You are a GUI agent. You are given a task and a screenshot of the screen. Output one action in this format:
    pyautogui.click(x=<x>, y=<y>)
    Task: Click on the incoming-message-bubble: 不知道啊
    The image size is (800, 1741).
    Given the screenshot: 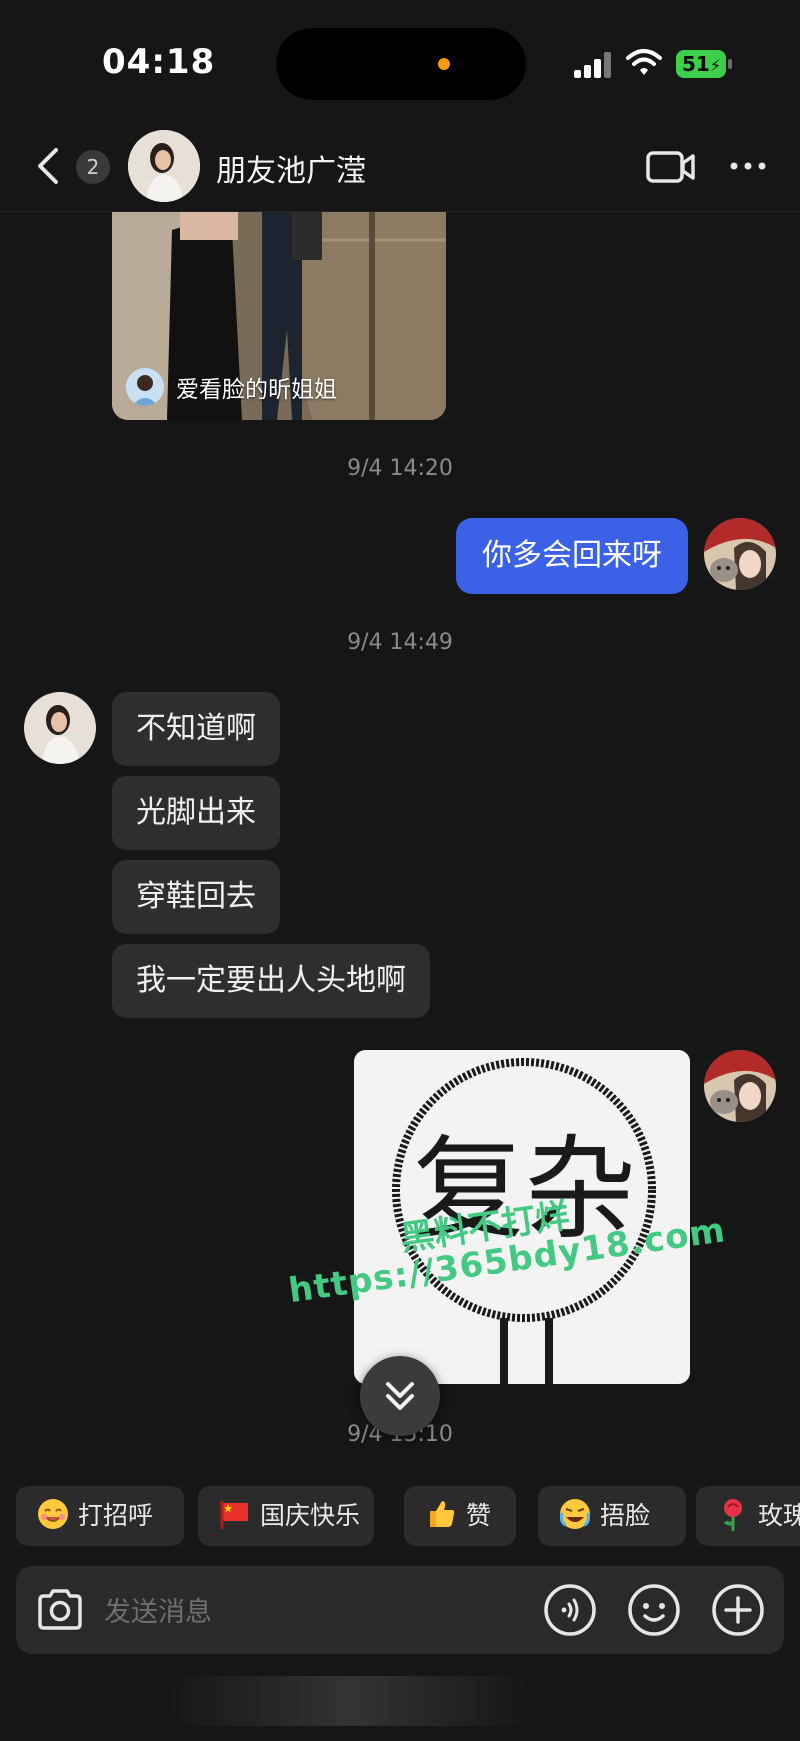 What is the action you would take?
    pyautogui.click(x=196, y=729)
    